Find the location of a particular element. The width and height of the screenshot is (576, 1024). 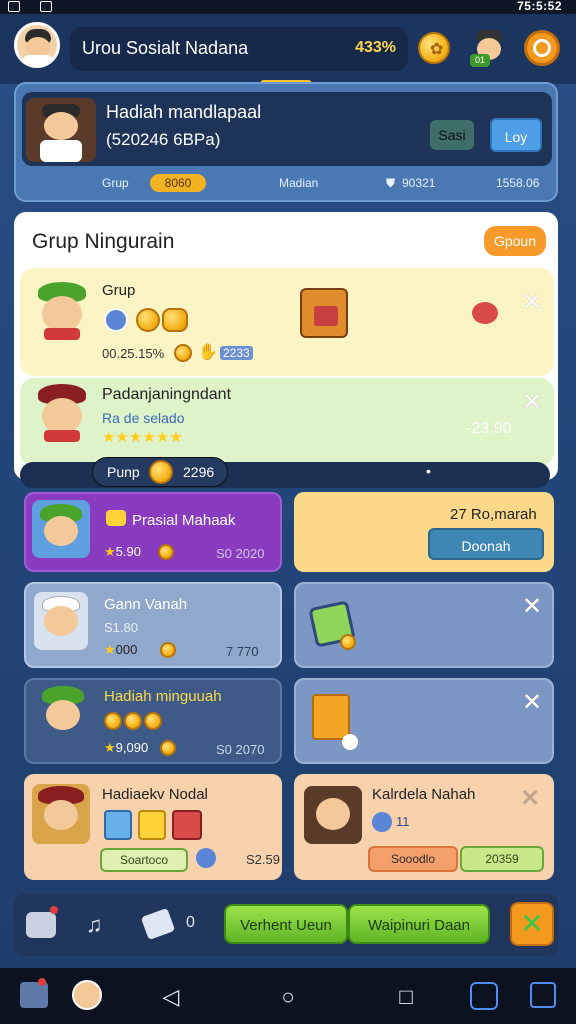

card-score: ★9,090 is located at coordinates (126, 747).